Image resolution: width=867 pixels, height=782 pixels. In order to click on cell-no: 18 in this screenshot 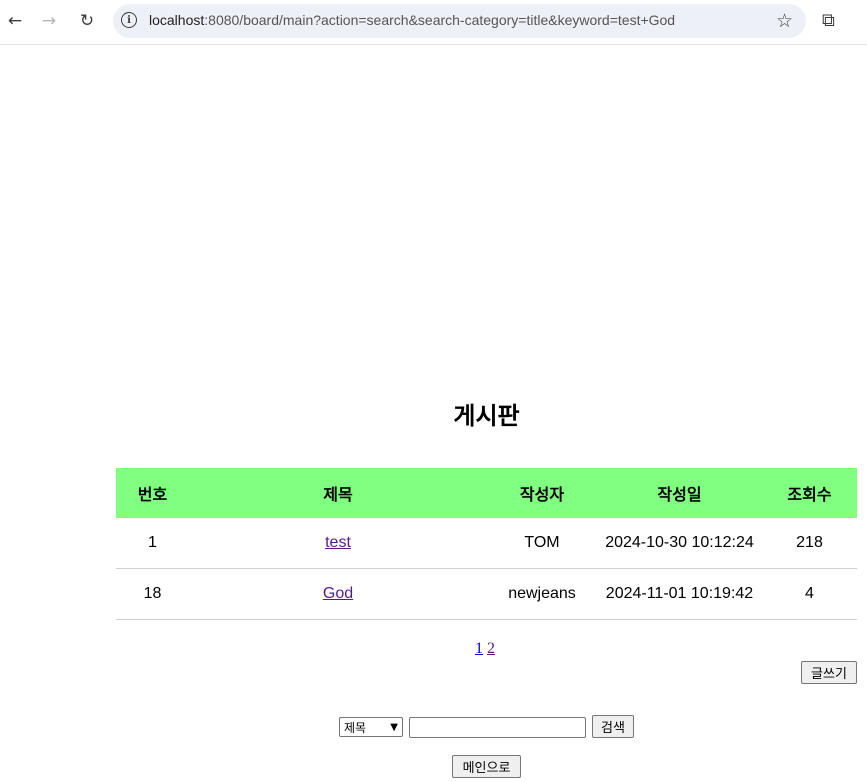, I will do `click(152, 594)`.